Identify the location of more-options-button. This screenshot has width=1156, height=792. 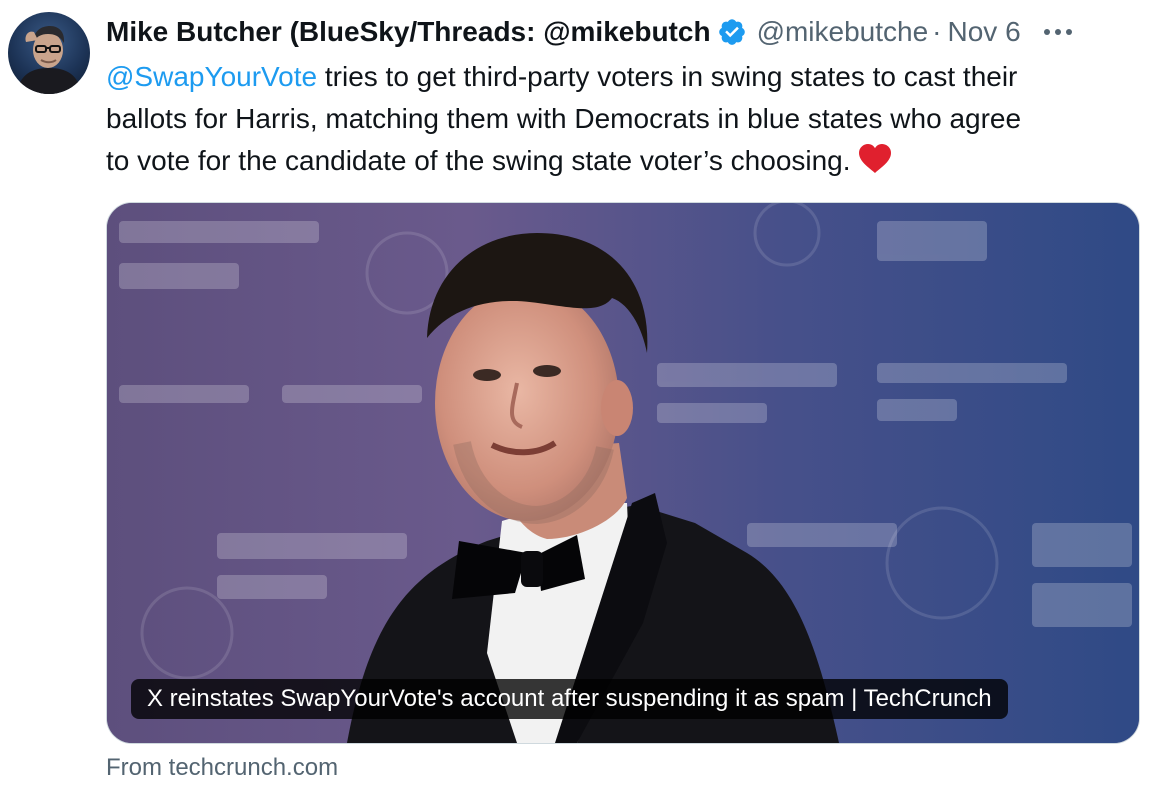
(1058, 32).